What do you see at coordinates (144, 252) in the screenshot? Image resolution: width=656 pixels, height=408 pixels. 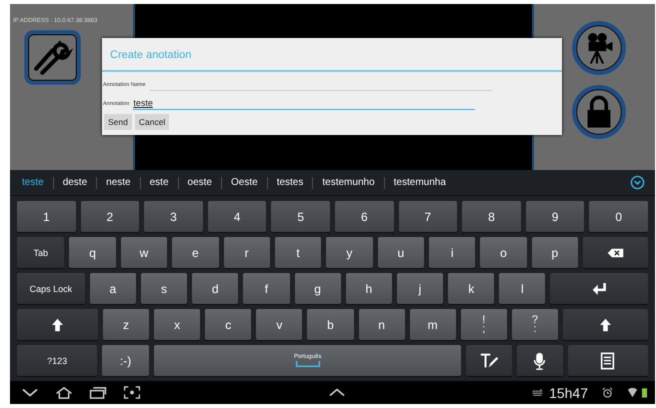 I see `letter-key: w` at bounding box center [144, 252].